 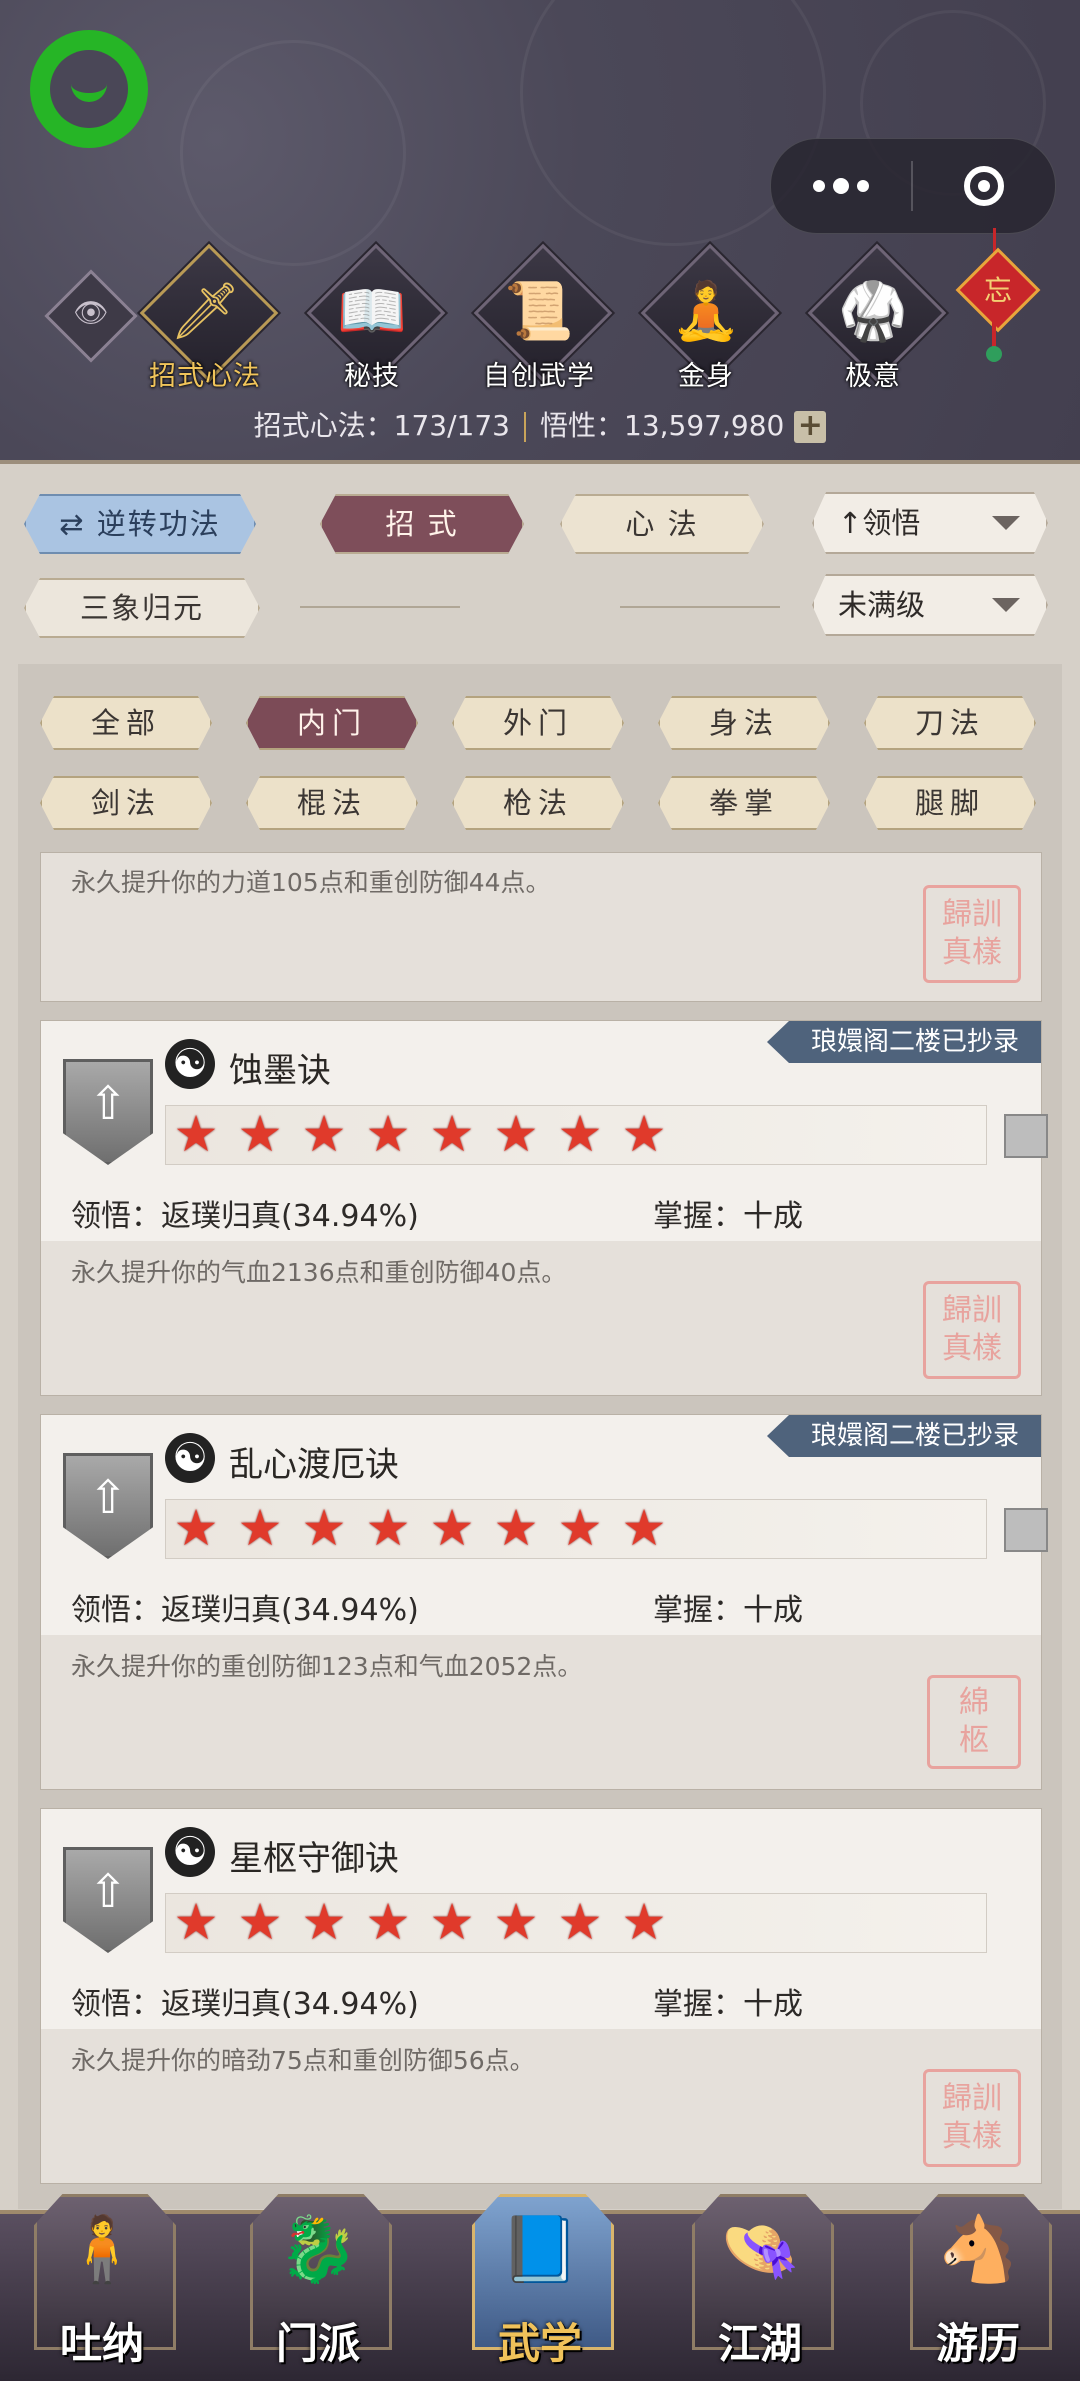 What do you see at coordinates (873, 311) in the screenshot?
I see `fighter-icon: 🥋` at bounding box center [873, 311].